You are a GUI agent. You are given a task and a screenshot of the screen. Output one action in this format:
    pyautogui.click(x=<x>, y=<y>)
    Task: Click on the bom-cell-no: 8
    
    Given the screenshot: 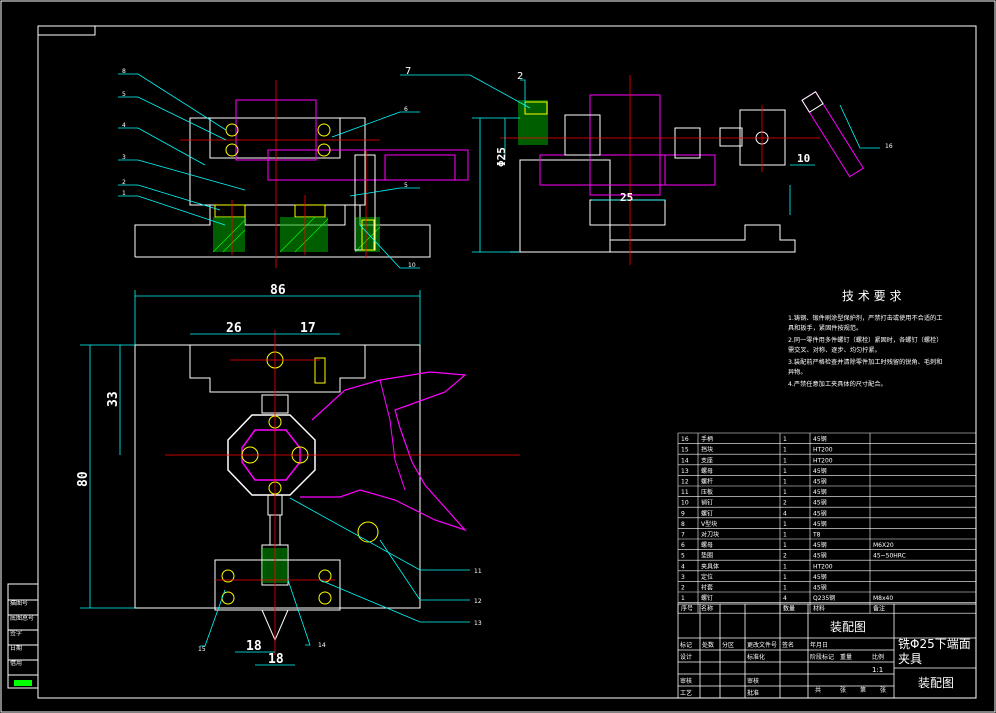 What is the action you would take?
    pyautogui.click(x=683, y=524)
    